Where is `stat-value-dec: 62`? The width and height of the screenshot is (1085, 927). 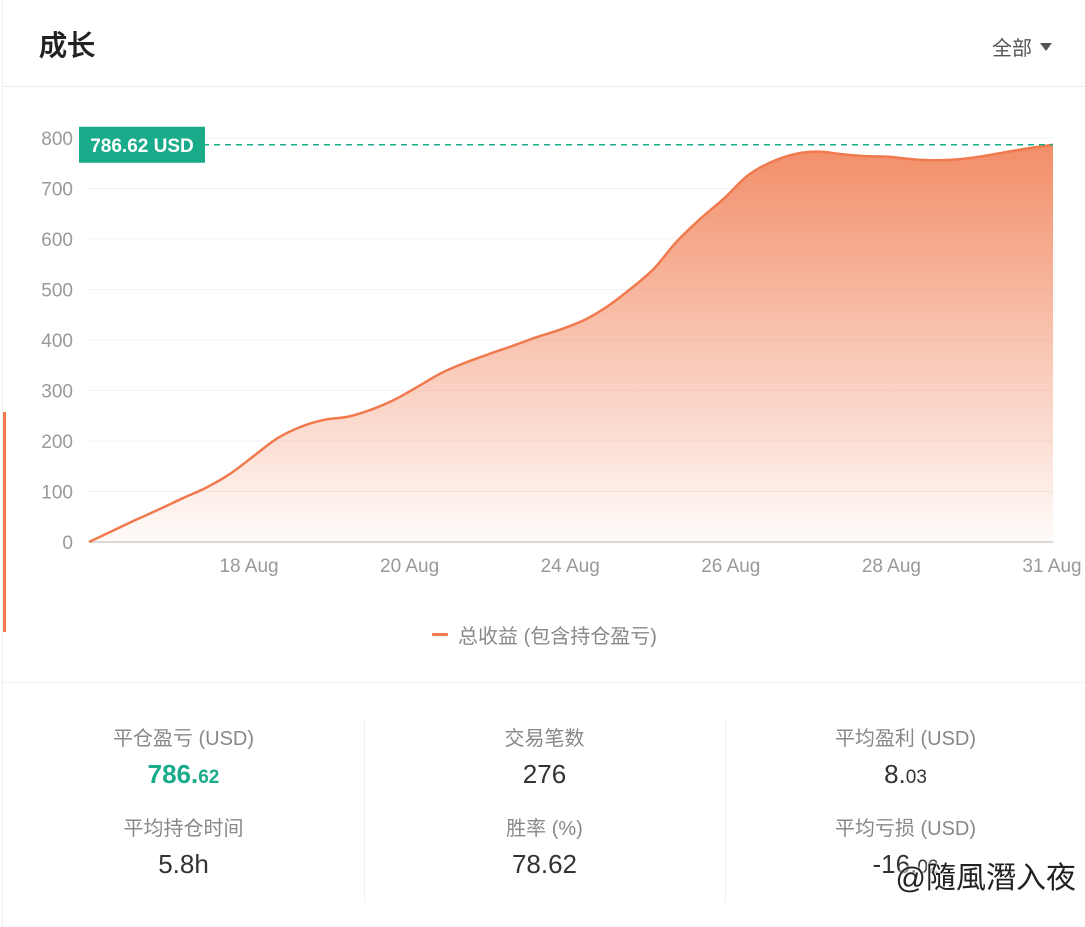
stat-value-dec: 62 is located at coordinates (209, 777).